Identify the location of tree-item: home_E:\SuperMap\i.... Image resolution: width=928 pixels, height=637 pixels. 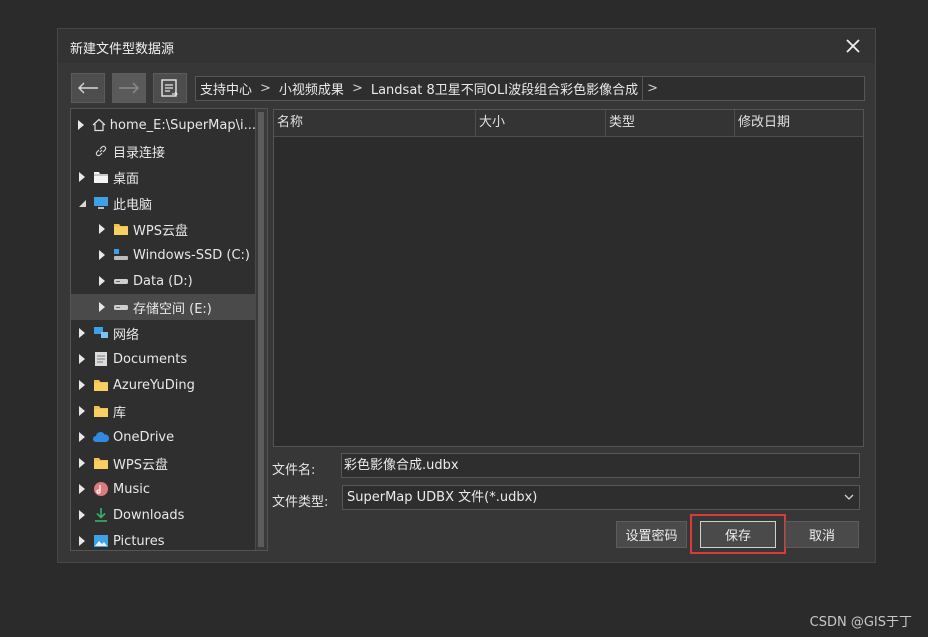
(163, 125).